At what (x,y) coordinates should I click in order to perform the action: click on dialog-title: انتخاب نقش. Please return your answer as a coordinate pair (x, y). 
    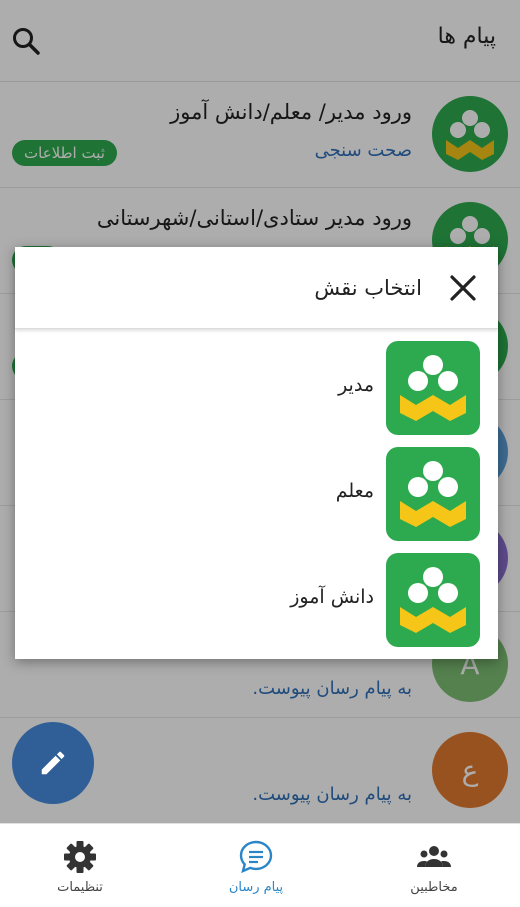
    Looking at the image, I should click on (368, 288).